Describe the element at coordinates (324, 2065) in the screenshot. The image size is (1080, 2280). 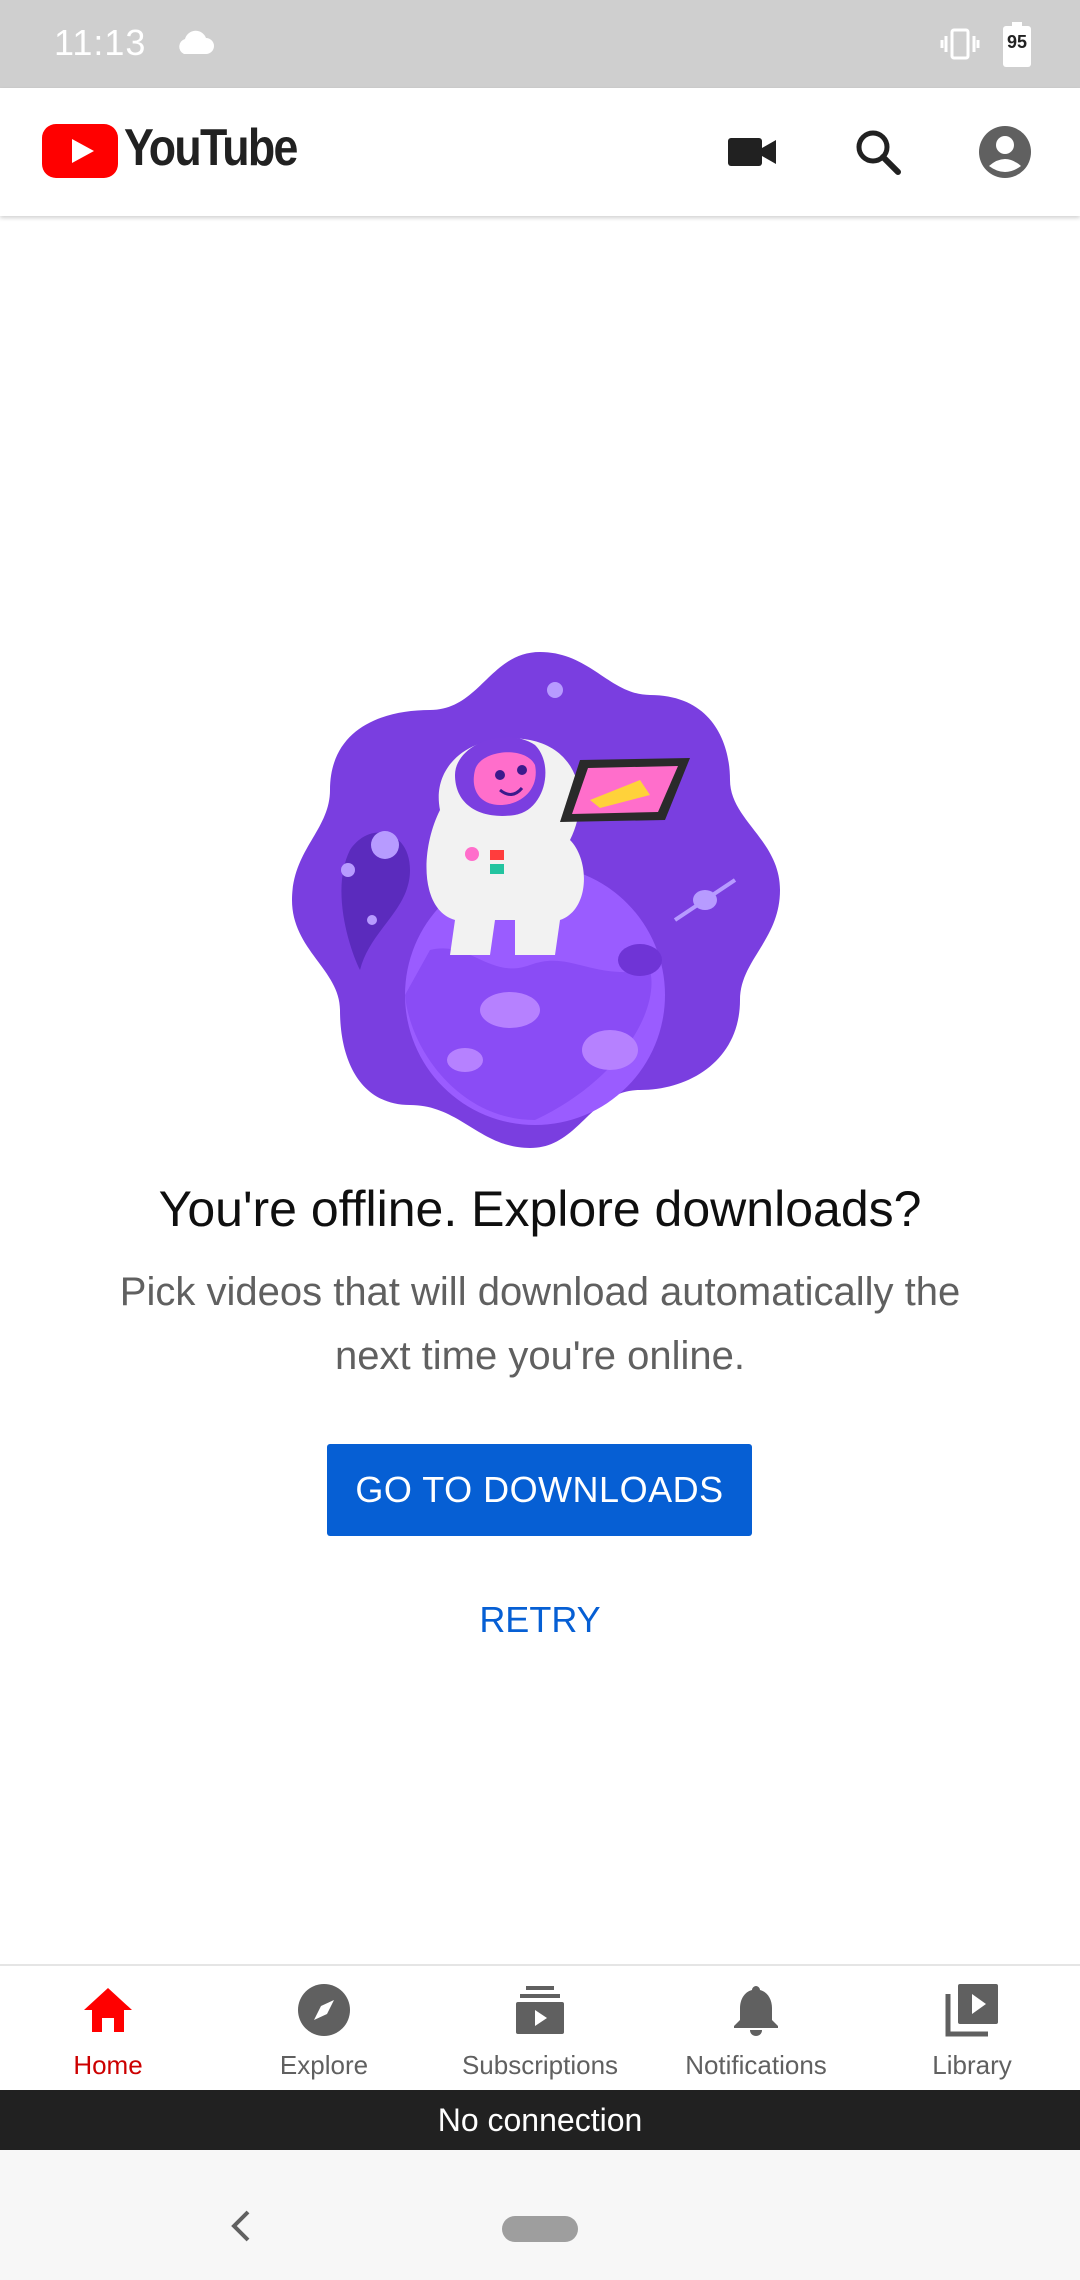
I see `nav-explore-label: Explore` at that location.